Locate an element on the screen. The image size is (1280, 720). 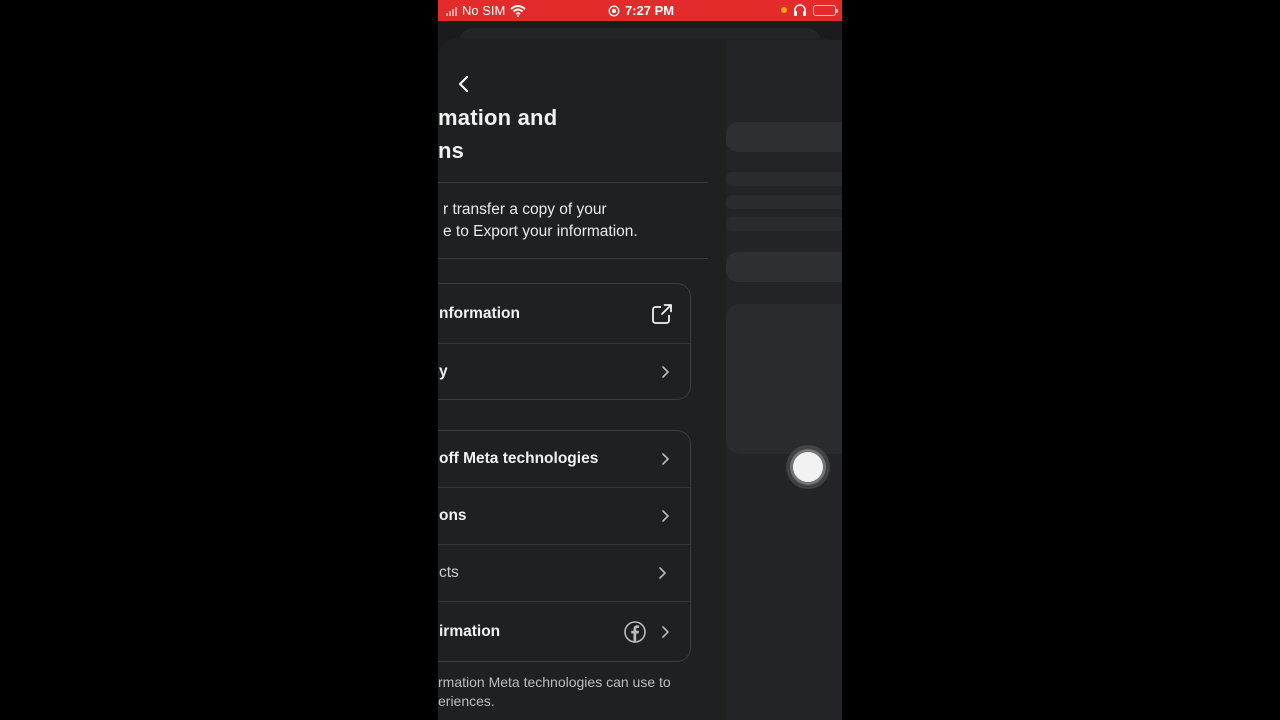
loading-panel is located at coordinates (784, 380).